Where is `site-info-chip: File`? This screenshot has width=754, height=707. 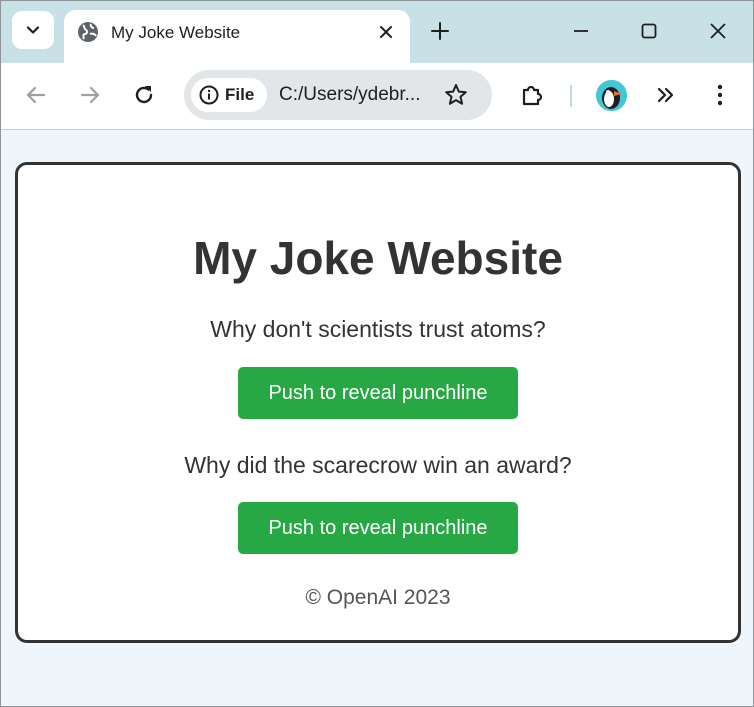
site-info-chip: File is located at coordinates (229, 95).